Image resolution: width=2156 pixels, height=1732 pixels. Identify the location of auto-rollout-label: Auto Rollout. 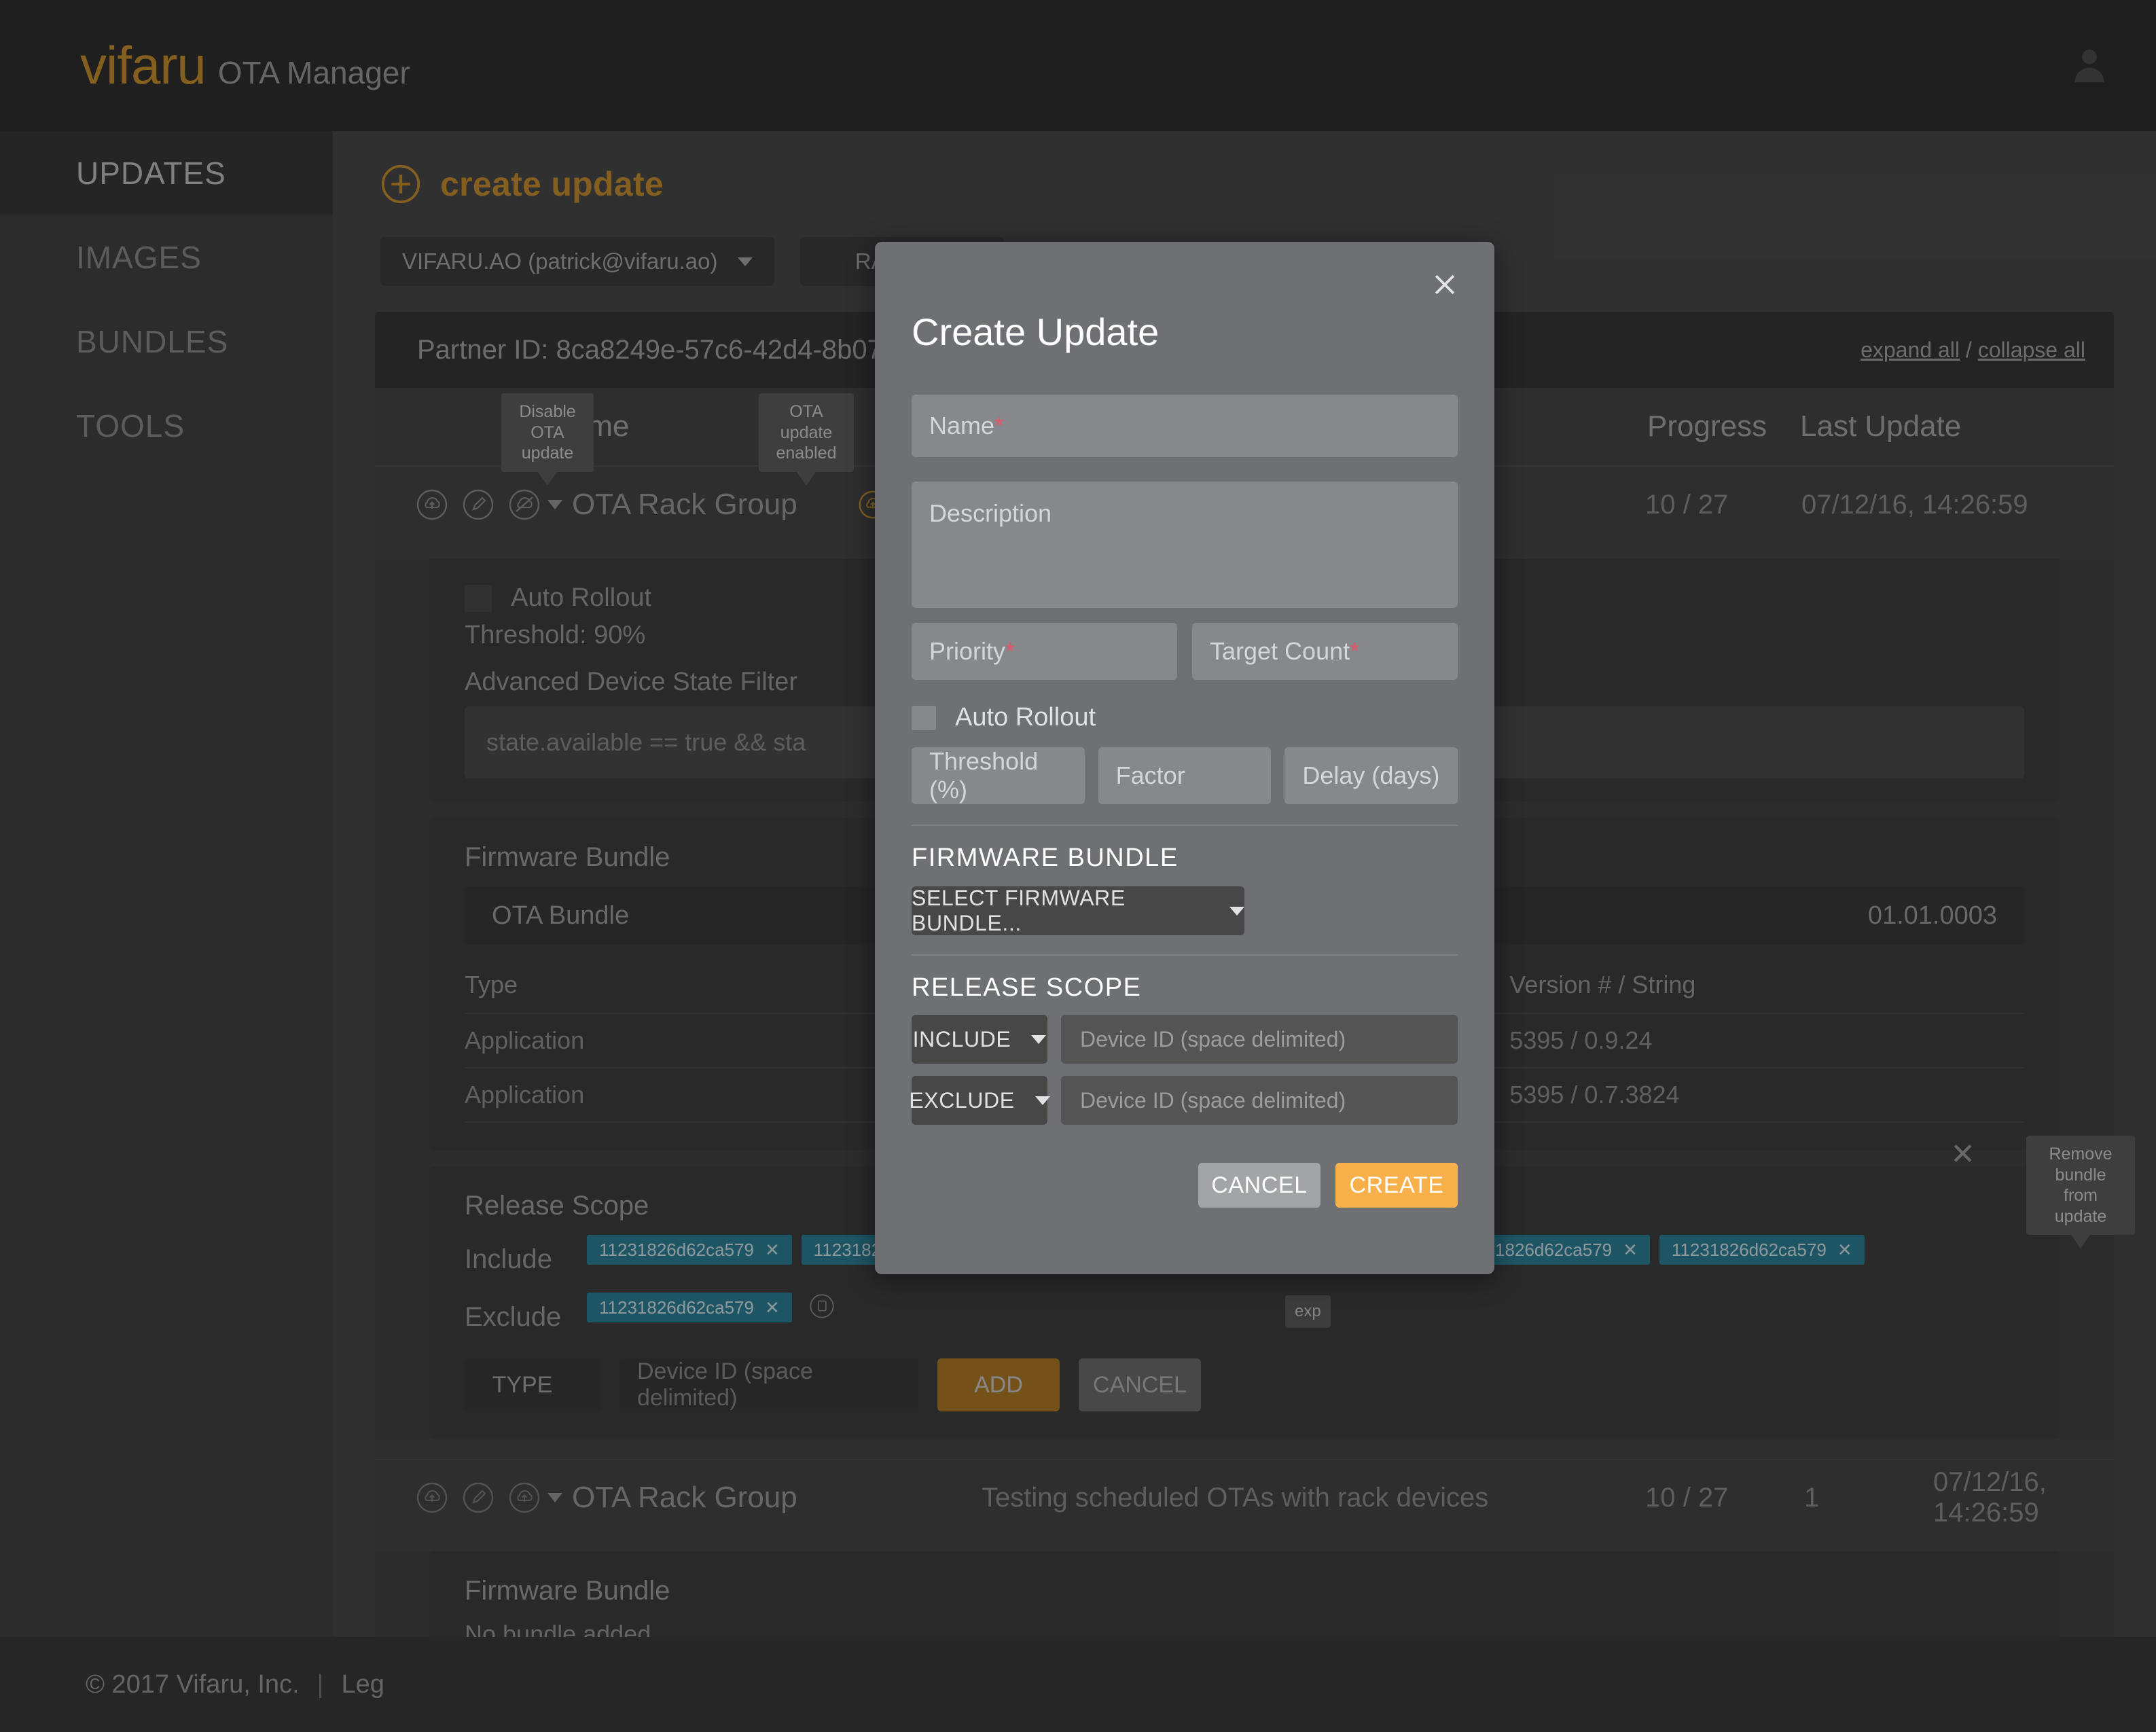
(1025, 717).